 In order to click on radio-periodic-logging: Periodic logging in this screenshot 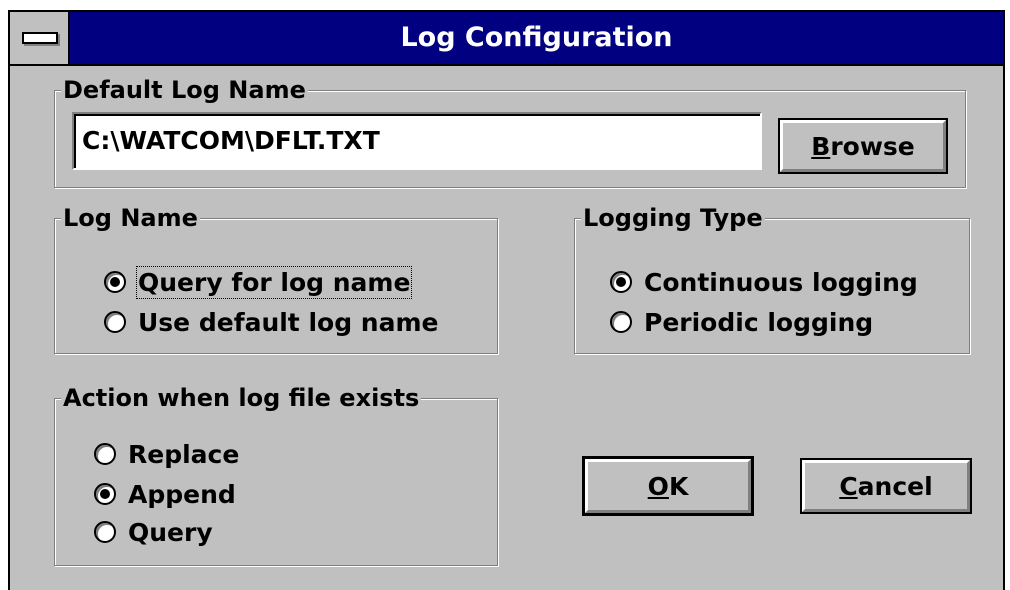, I will do `click(741, 322)`.